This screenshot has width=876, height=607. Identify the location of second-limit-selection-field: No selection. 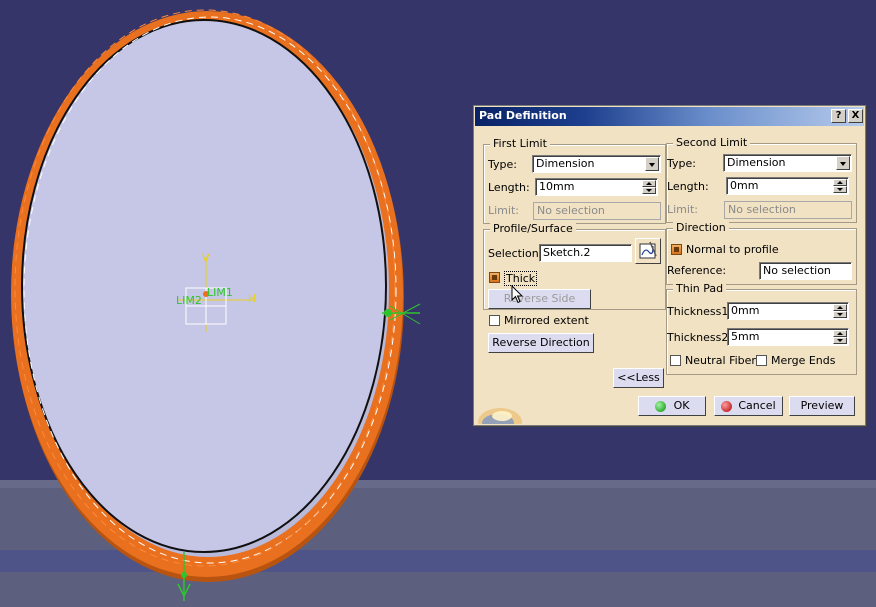
(788, 210).